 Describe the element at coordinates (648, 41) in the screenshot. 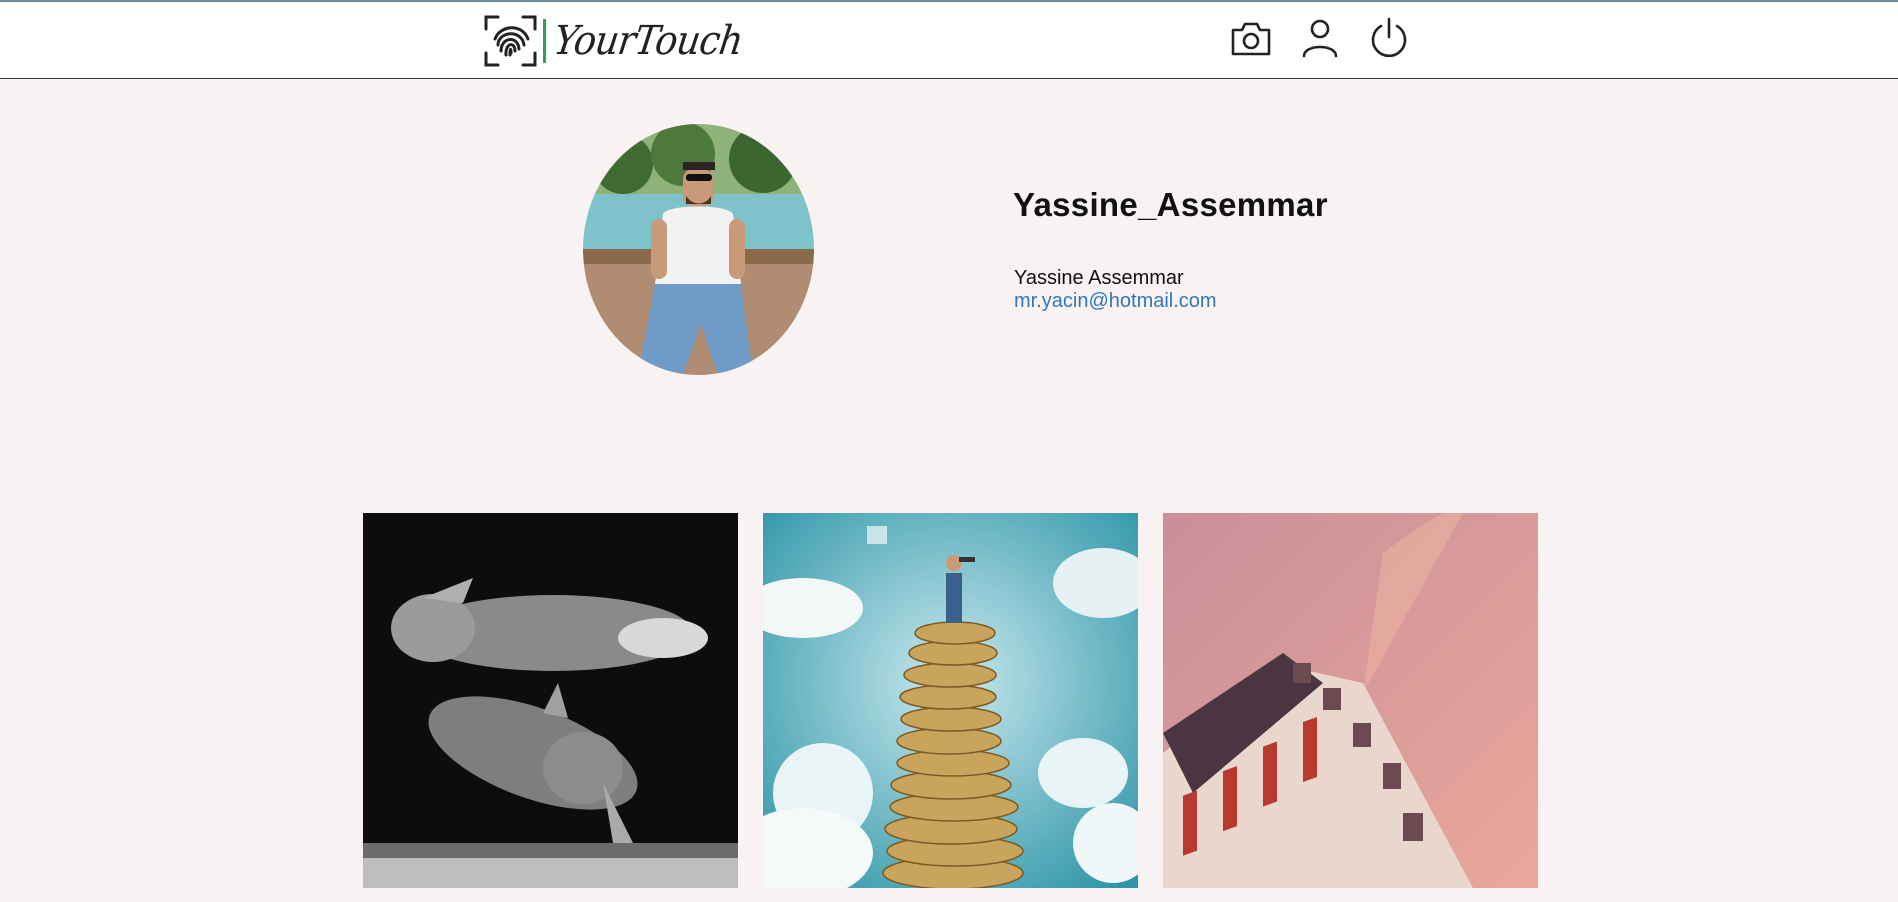

I see `brand-name: YourTouch` at that location.